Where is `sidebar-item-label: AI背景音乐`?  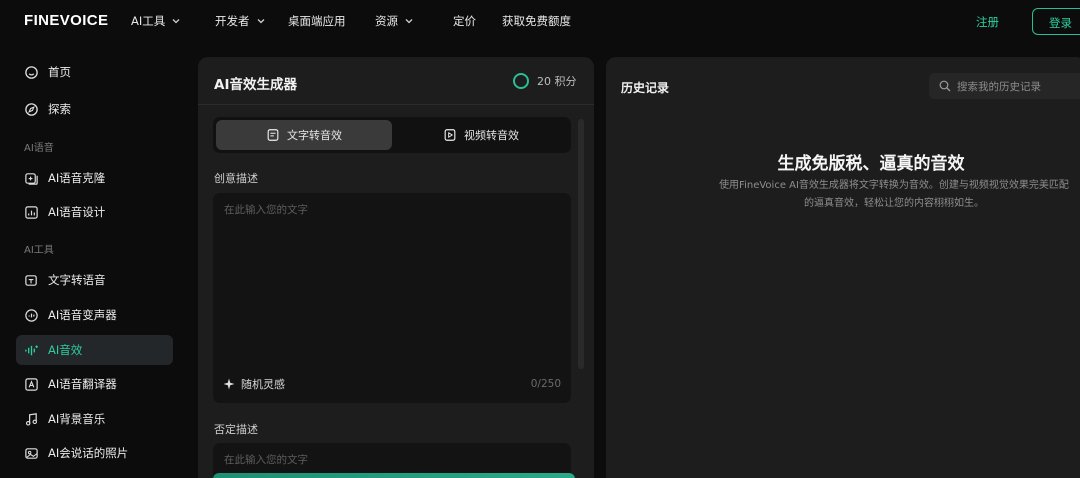
sidebar-item-label: AI背景音乐 is located at coordinates (77, 419).